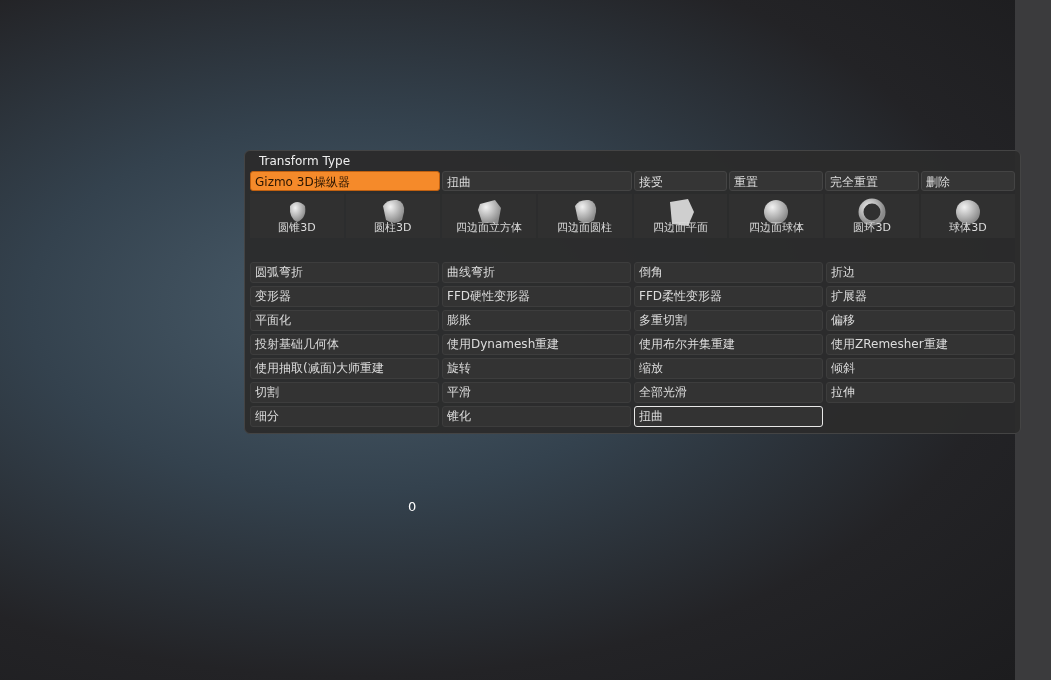 This screenshot has width=1051, height=680. What do you see at coordinates (968, 181) in the screenshot?
I see `action-button: 删除` at bounding box center [968, 181].